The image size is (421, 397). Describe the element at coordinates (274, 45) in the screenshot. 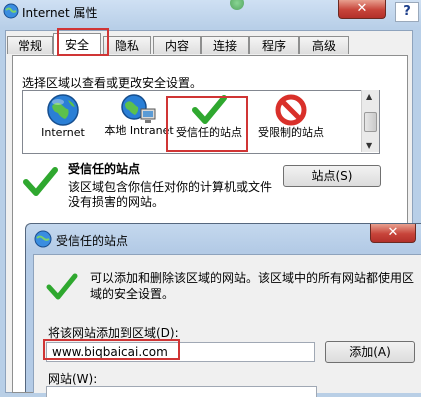

I see `tab-programs: 程序` at that location.